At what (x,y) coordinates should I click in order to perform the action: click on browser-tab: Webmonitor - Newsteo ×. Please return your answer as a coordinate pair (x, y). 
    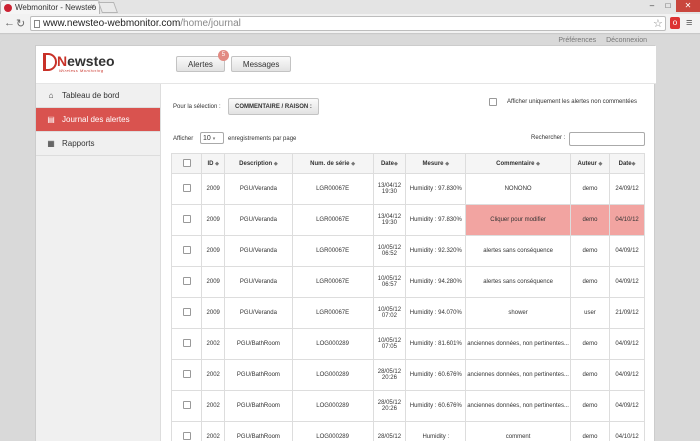
    Looking at the image, I should click on (50, 7).